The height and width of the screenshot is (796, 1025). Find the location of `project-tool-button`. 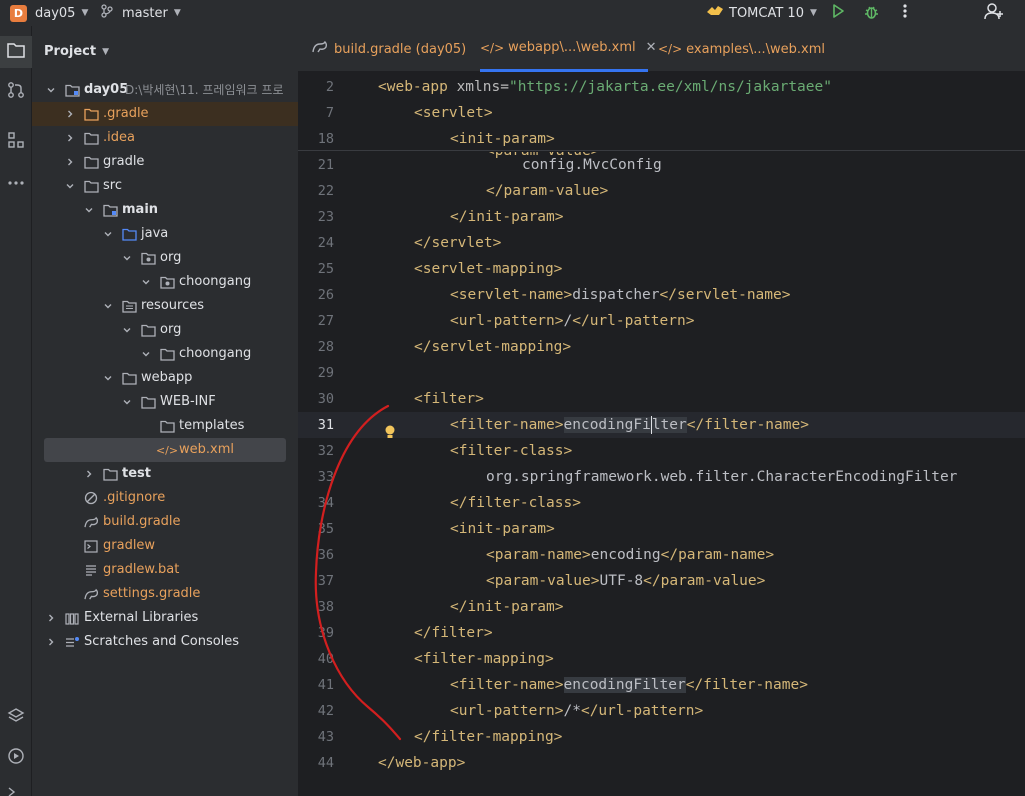

project-tool-button is located at coordinates (16, 52).